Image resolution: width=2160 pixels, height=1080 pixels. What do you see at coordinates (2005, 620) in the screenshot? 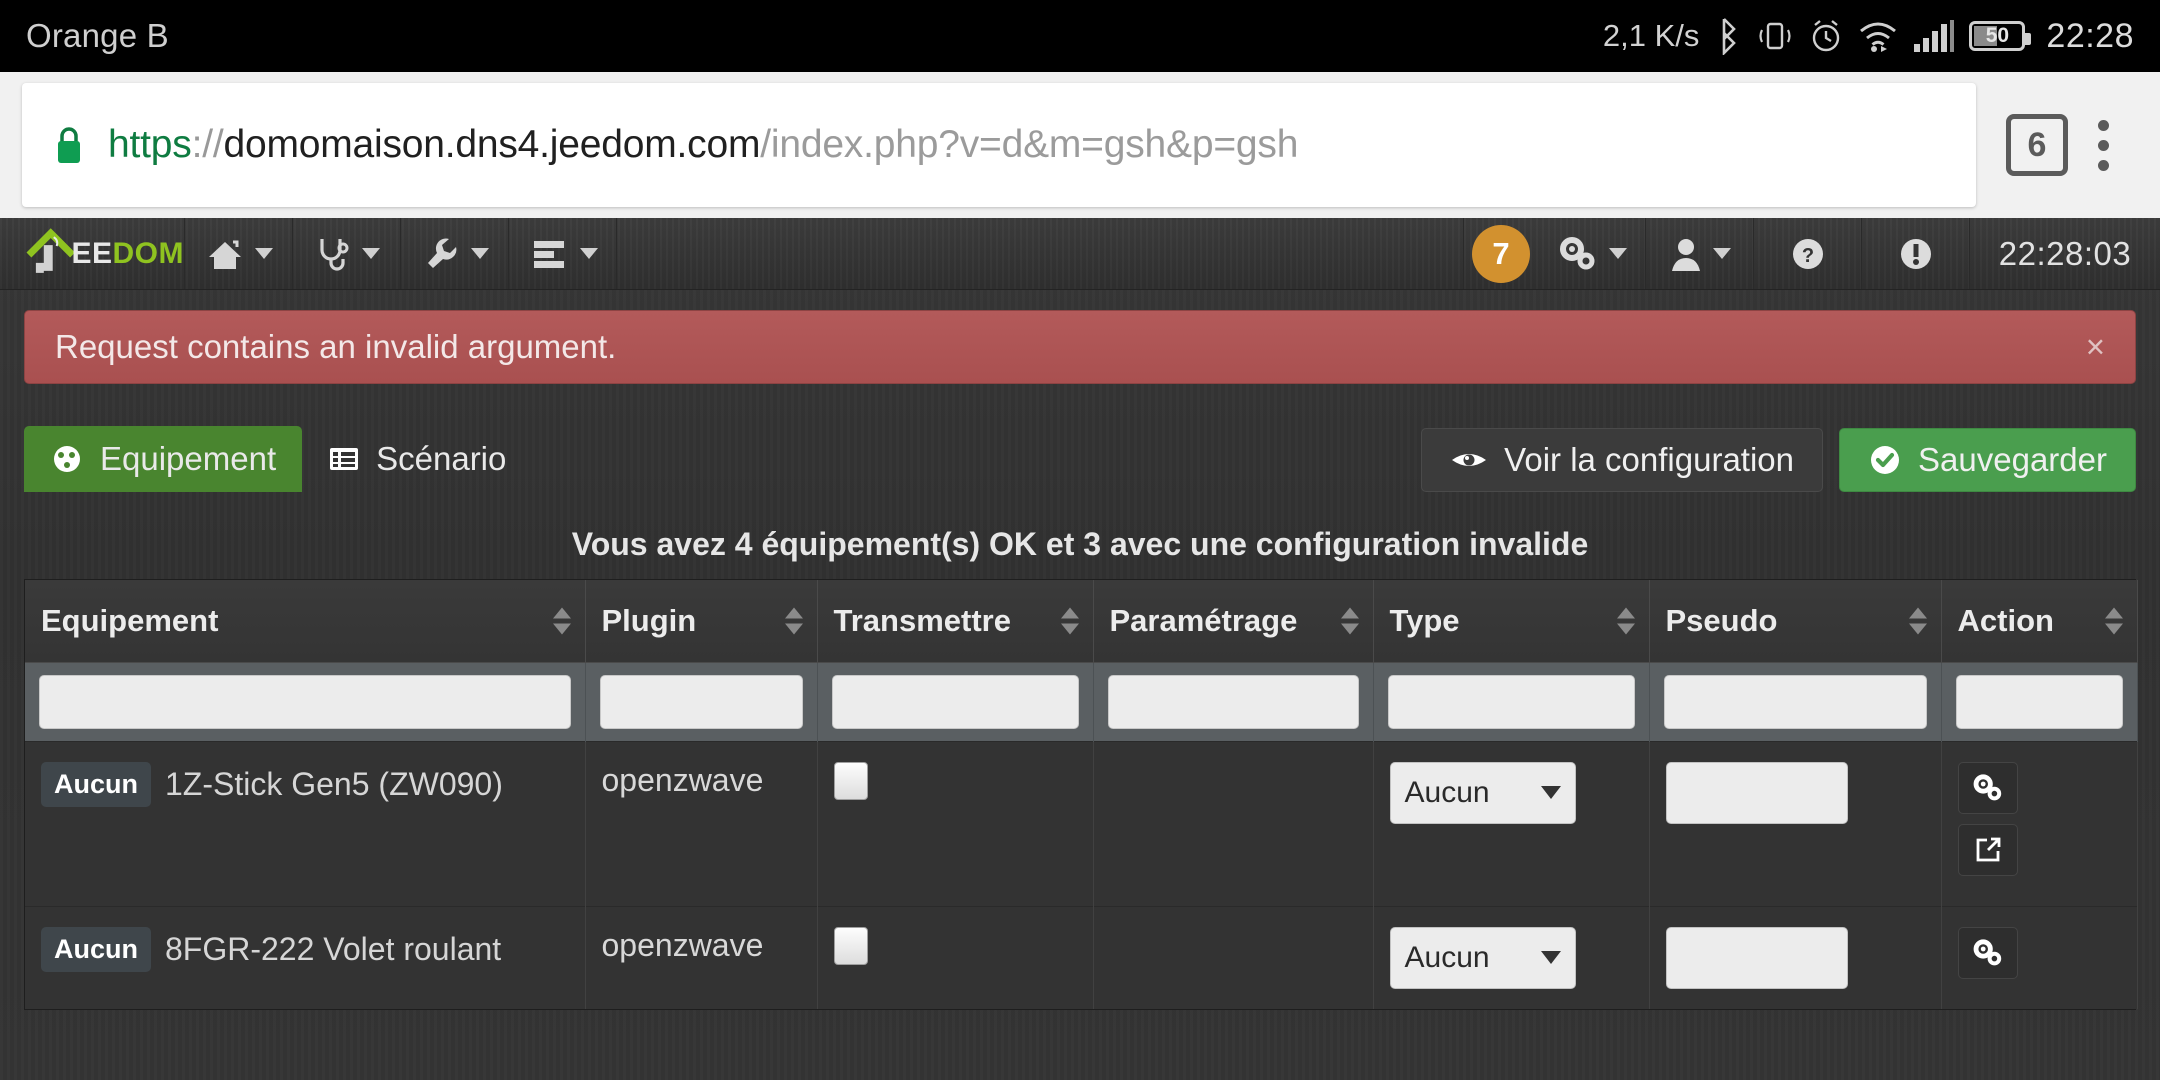
I see `header-action-label: Action` at bounding box center [2005, 620].